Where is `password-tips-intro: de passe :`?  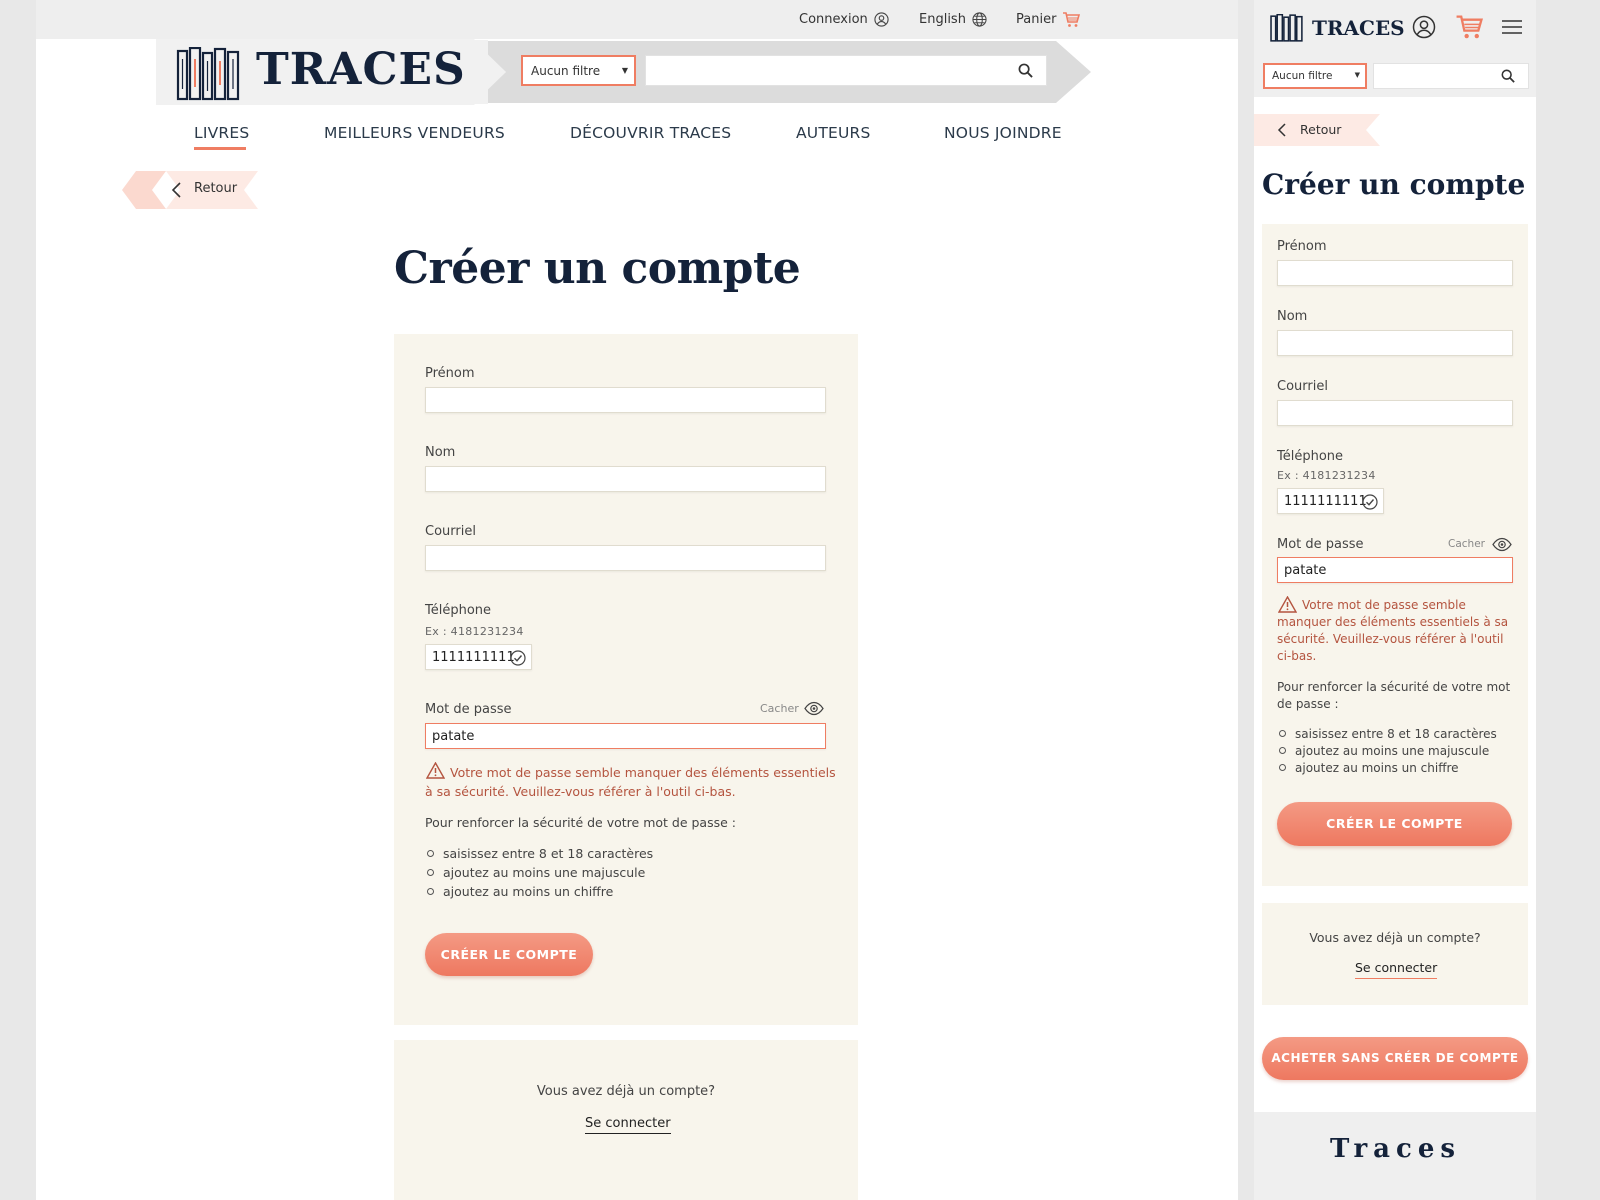 password-tips-intro: de passe : is located at coordinates (1308, 704).